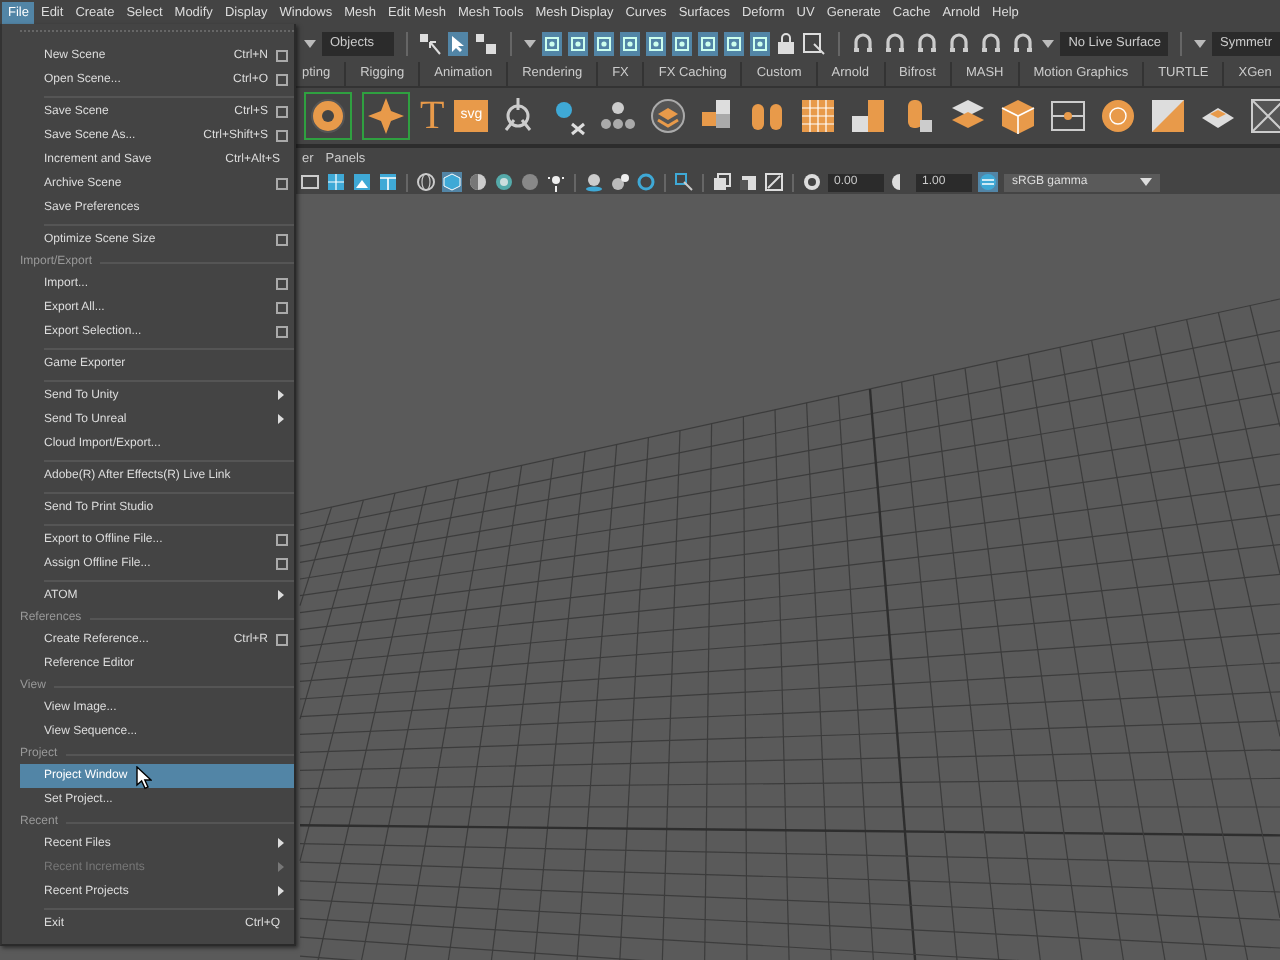  What do you see at coordinates (646, 182) in the screenshot?
I see `ring-icon` at bounding box center [646, 182].